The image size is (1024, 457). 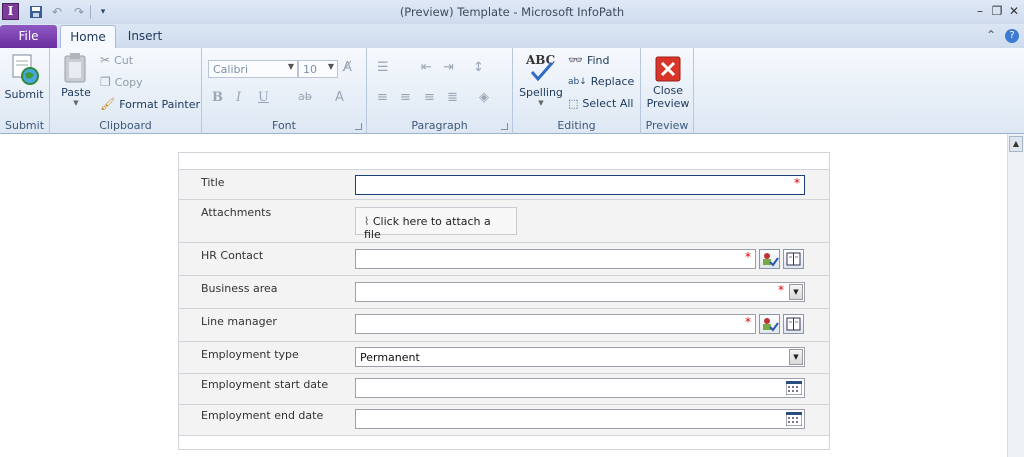 I want to click on attach-file-button: ⌇ Click here to attach a file, so click(x=436, y=224).